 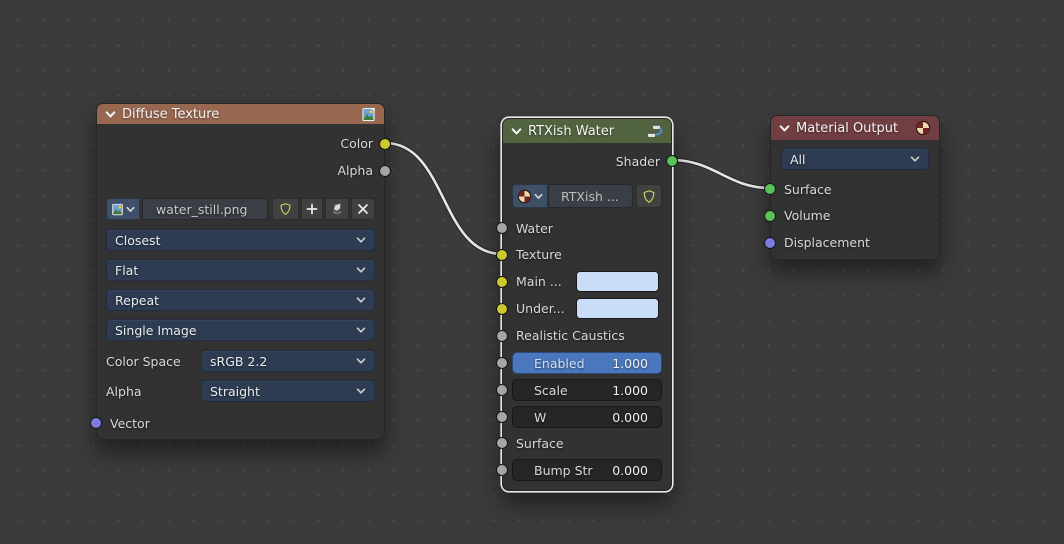 What do you see at coordinates (807, 215) in the screenshot?
I see `input-label: Volume` at bounding box center [807, 215].